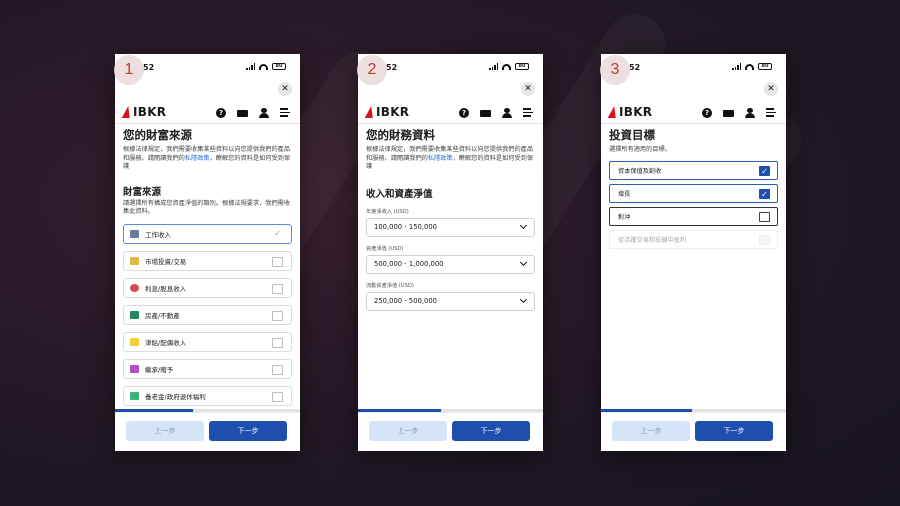 This screenshot has width=900, height=506. Describe the element at coordinates (450, 301) in the screenshot. I see `liquid-net-worth-select: 250,000 - 500,000` at that location.